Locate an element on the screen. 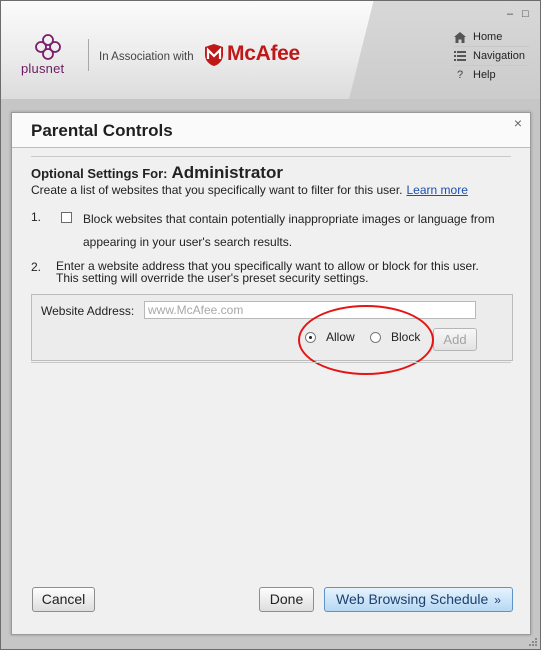 The width and height of the screenshot is (541, 650). header-nav: Home Navigation ? Help is located at coordinates (491, 56).